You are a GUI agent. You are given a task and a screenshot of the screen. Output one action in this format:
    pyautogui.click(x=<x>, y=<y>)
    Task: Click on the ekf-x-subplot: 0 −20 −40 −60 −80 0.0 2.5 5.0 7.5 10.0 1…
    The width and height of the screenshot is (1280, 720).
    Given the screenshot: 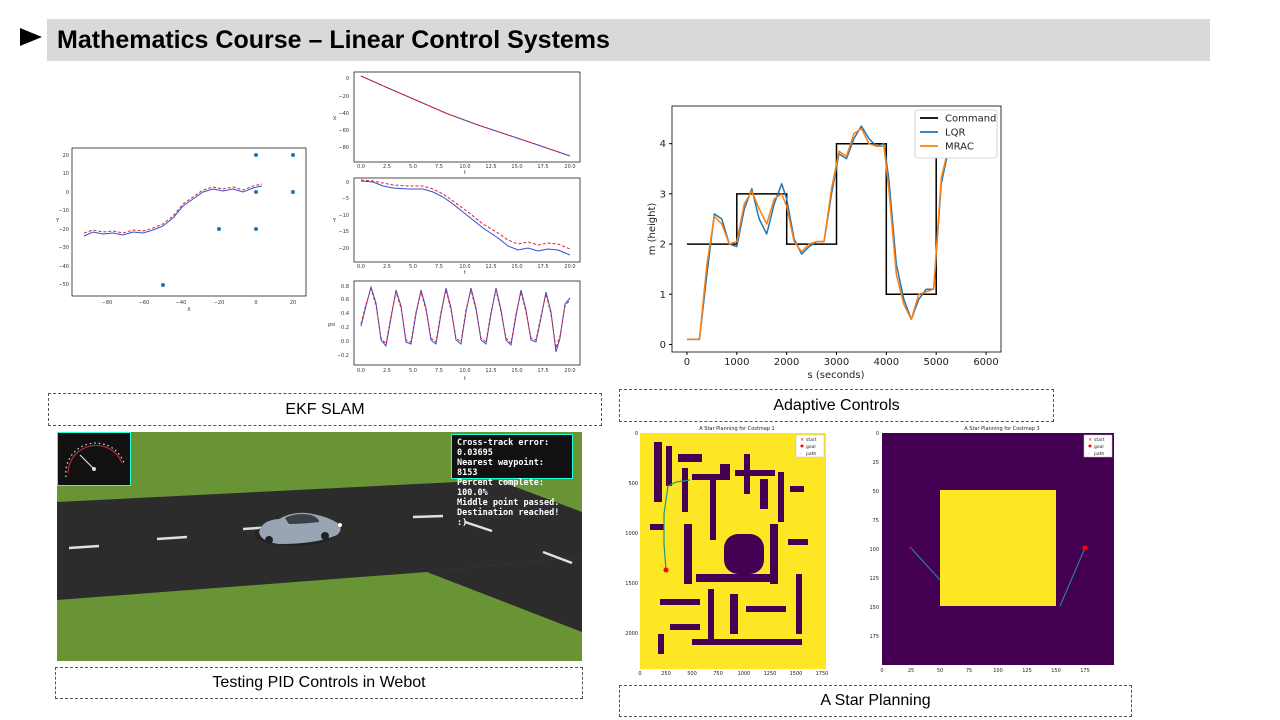 What is the action you would take?
    pyautogui.click(x=457, y=123)
    